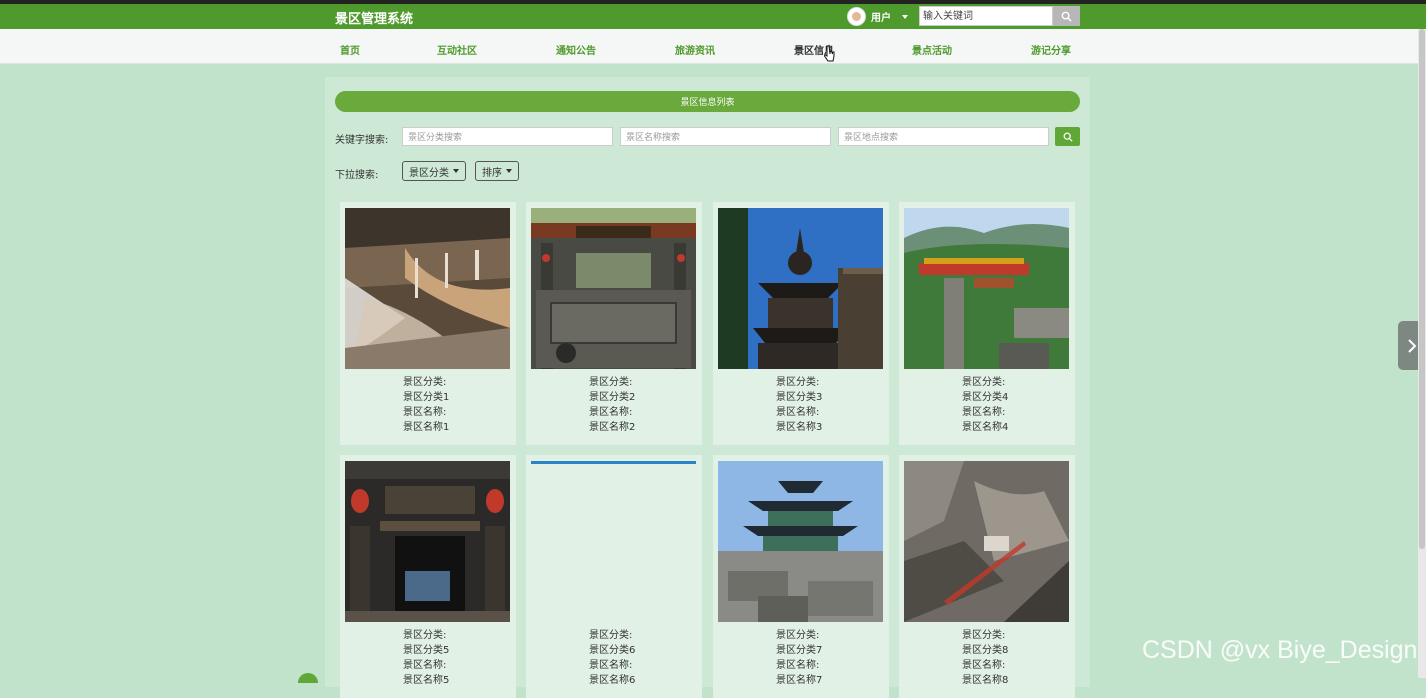 The width and height of the screenshot is (1426, 698). What do you see at coordinates (985, 397) in the screenshot?
I see `card-category: 景区分类4` at bounding box center [985, 397].